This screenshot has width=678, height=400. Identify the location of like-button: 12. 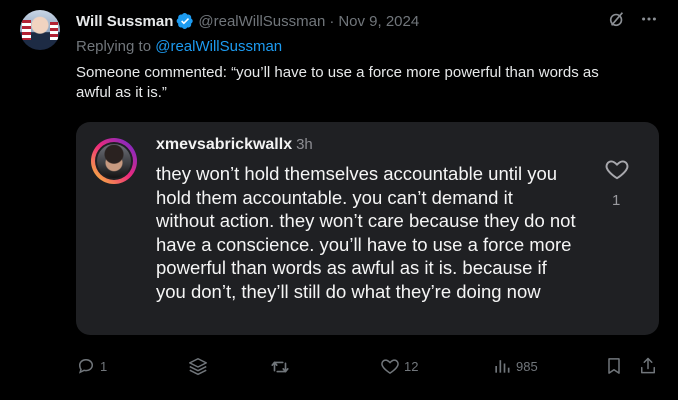
(399, 366).